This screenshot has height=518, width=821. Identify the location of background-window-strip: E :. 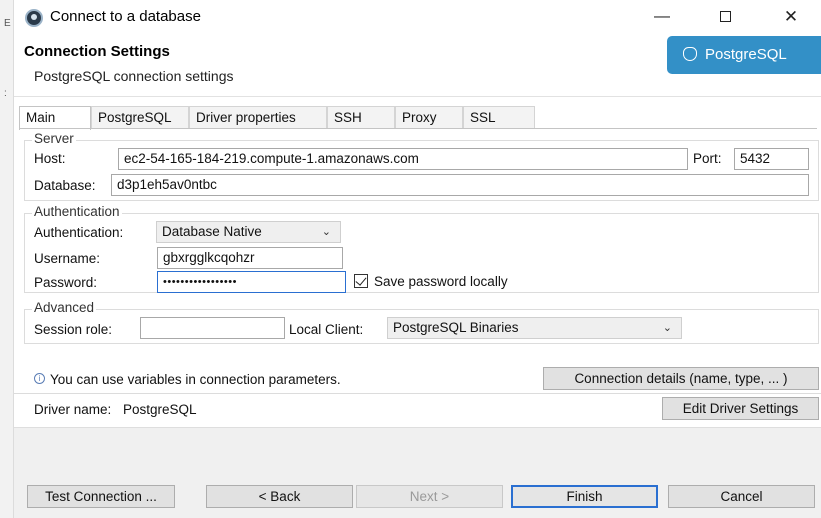
(7, 259).